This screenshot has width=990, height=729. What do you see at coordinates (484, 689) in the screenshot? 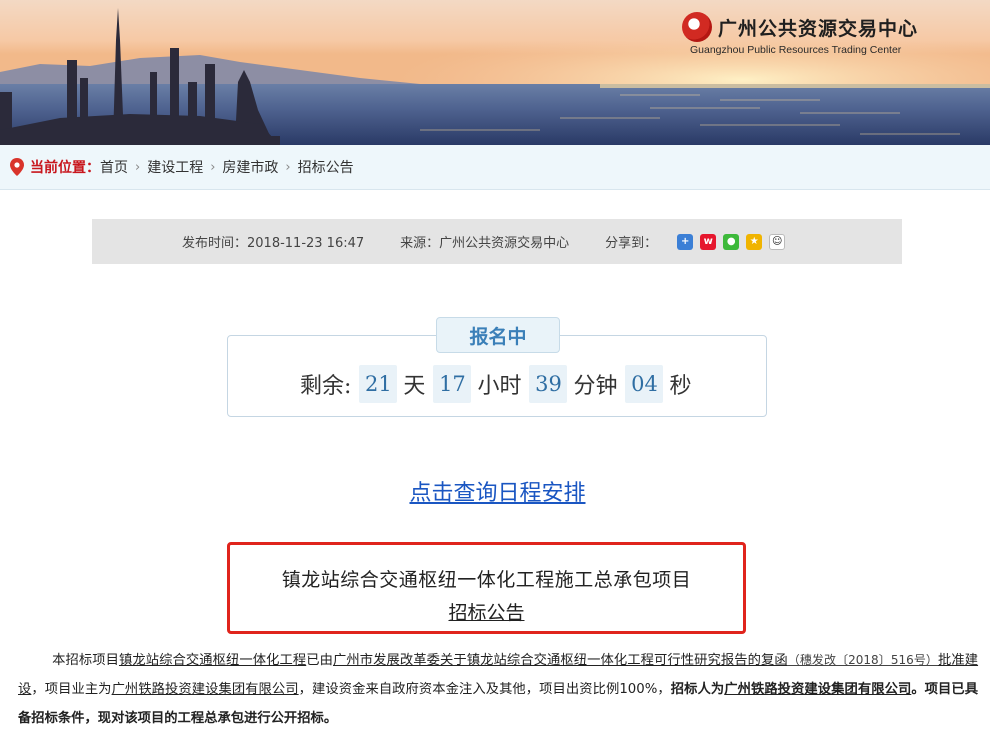
I see `body-text-segment: ，建设资金来自政府资本金注入及其他，项目出资比例100%，` at bounding box center [484, 689].